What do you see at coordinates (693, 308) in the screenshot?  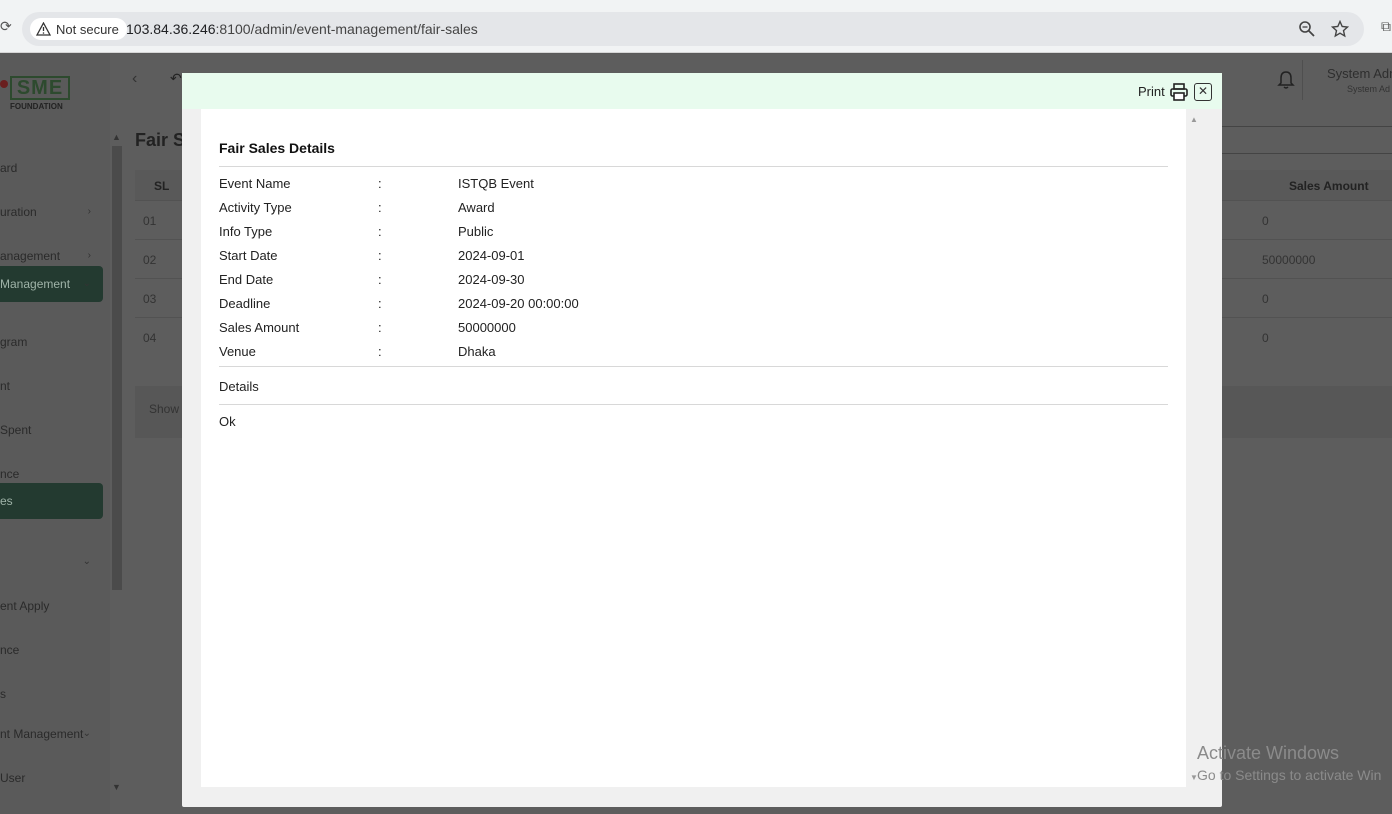 I see `detail-row: Deadline: 2024-09-20 00:00:00` at bounding box center [693, 308].